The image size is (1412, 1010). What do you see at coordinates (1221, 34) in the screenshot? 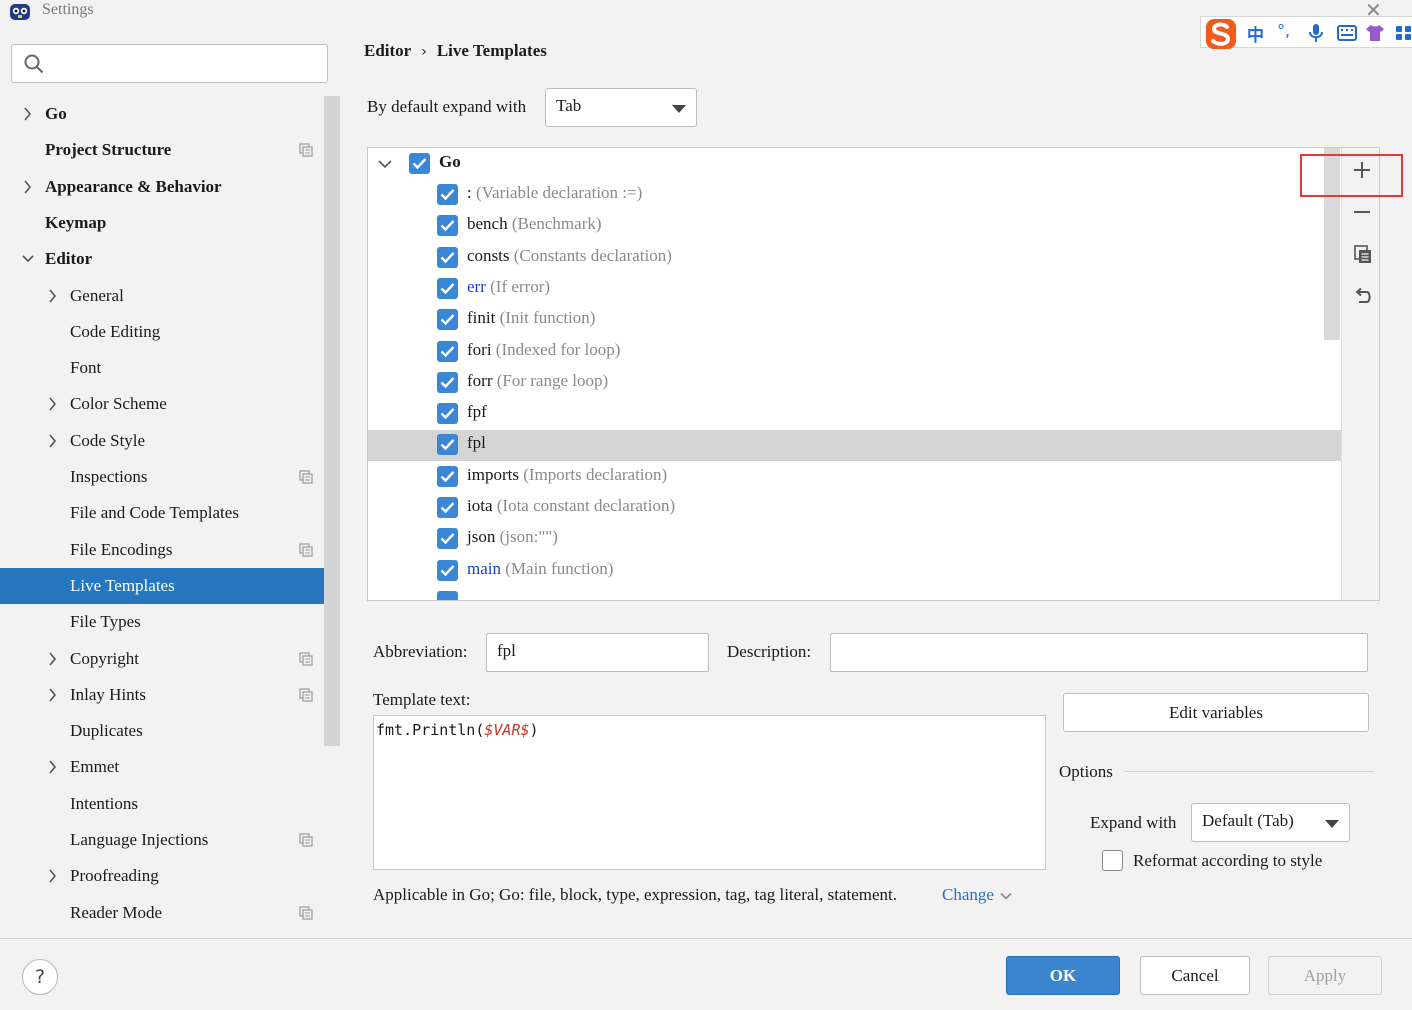
I see `sogou-ime-logo-icon` at bounding box center [1221, 34].